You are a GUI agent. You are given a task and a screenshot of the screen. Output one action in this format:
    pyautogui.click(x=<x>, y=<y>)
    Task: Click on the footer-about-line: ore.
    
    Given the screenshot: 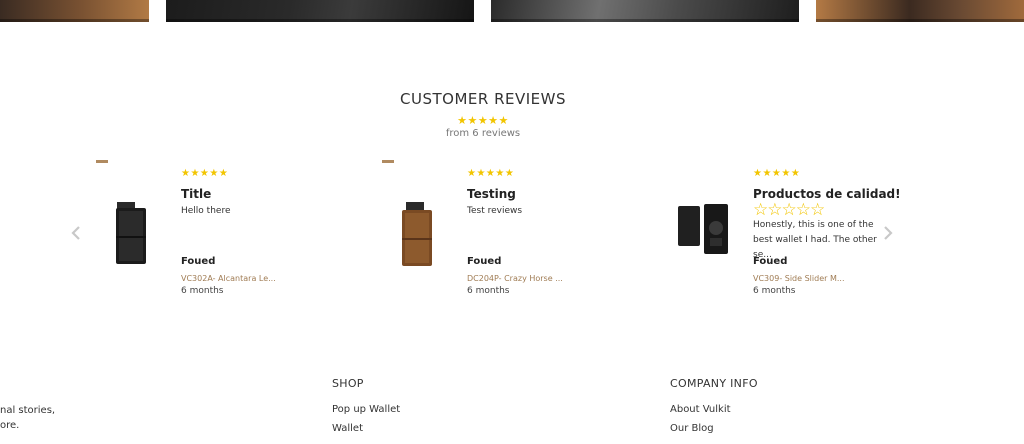 What is the action you would take?
    pyautogui.click(x=10, y=425)
    